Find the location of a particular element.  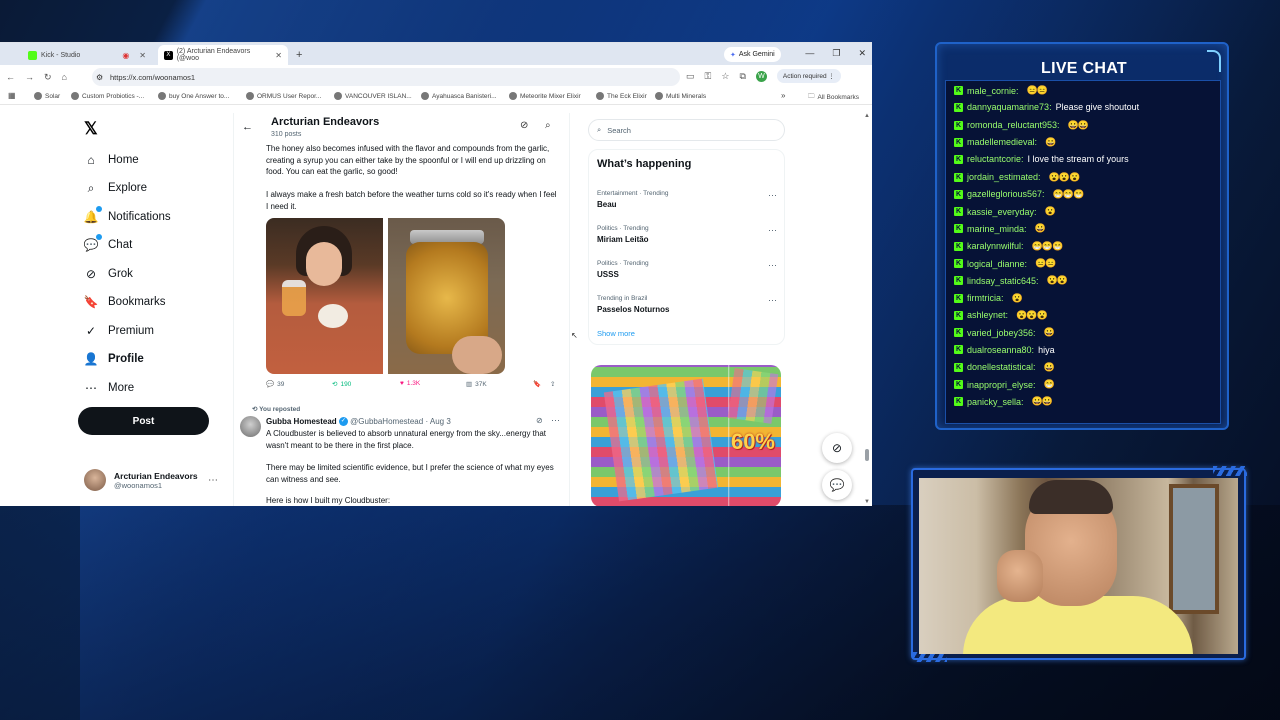

views-button: ▥ 37K is located at coordinates (476, 384).